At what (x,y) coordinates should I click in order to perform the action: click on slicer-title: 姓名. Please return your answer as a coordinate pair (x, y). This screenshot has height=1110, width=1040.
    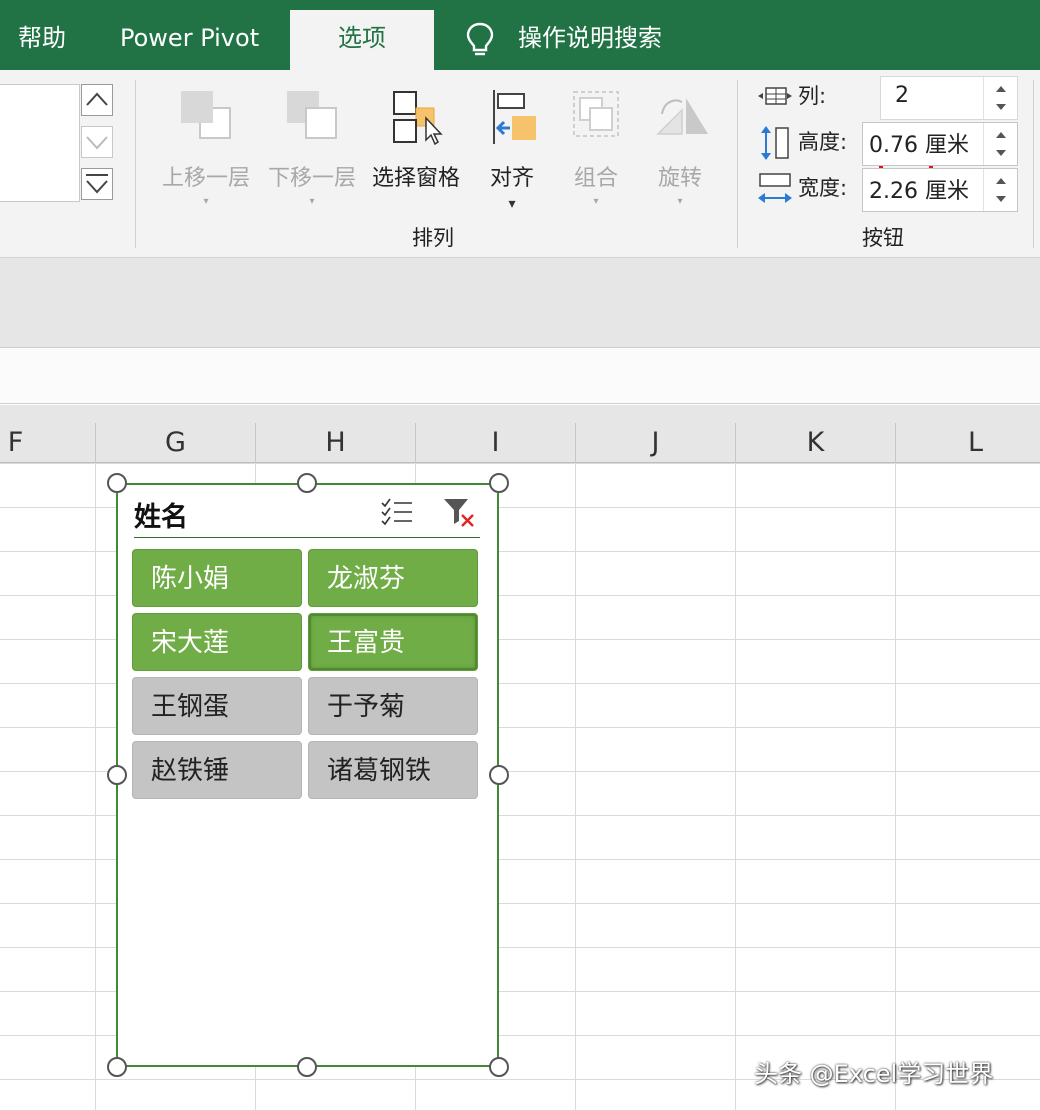
    Looking at the image, I should click on (161, 517).